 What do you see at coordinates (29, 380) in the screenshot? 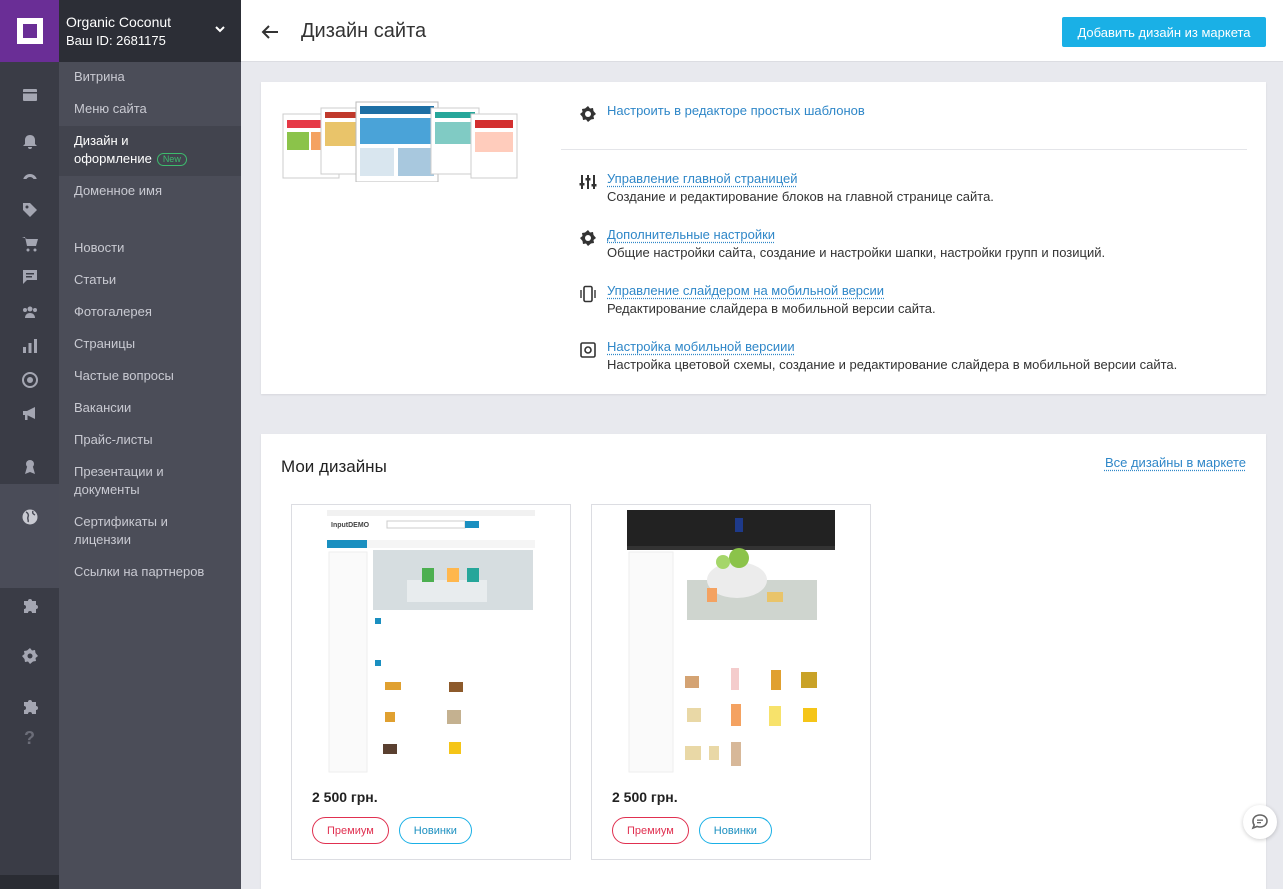
I see `target-icon` at bounding box center [29, 380].